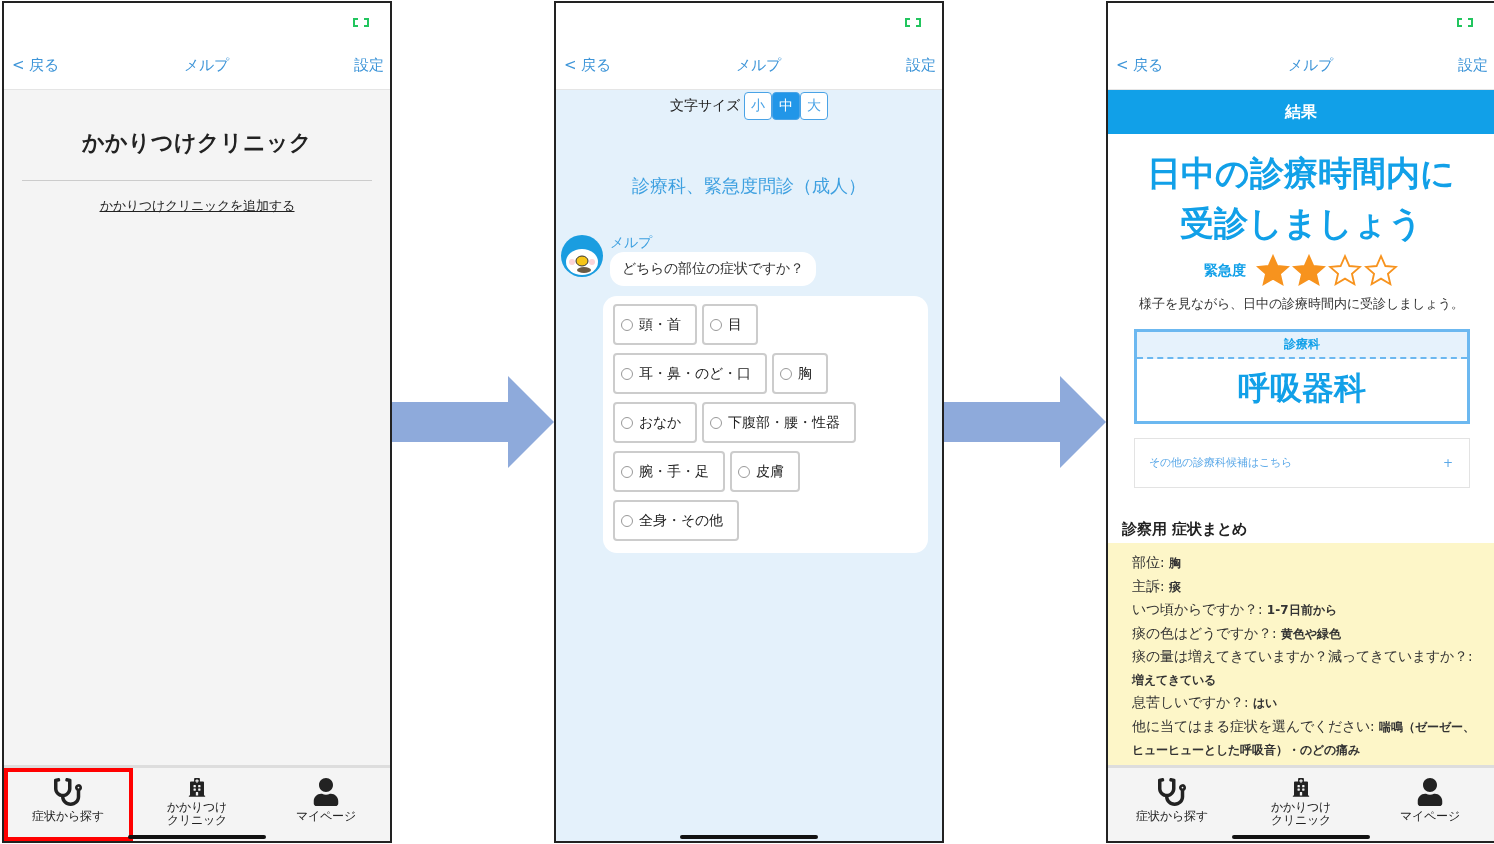 This screenshot has height=844, width=1494. What do you see at coordinates (1301, 304) in the screenshot?
I see `advice-text: 様子を見ながら、日中の診療時間内に受診しましょう。` at bounding box center [1301, 304].